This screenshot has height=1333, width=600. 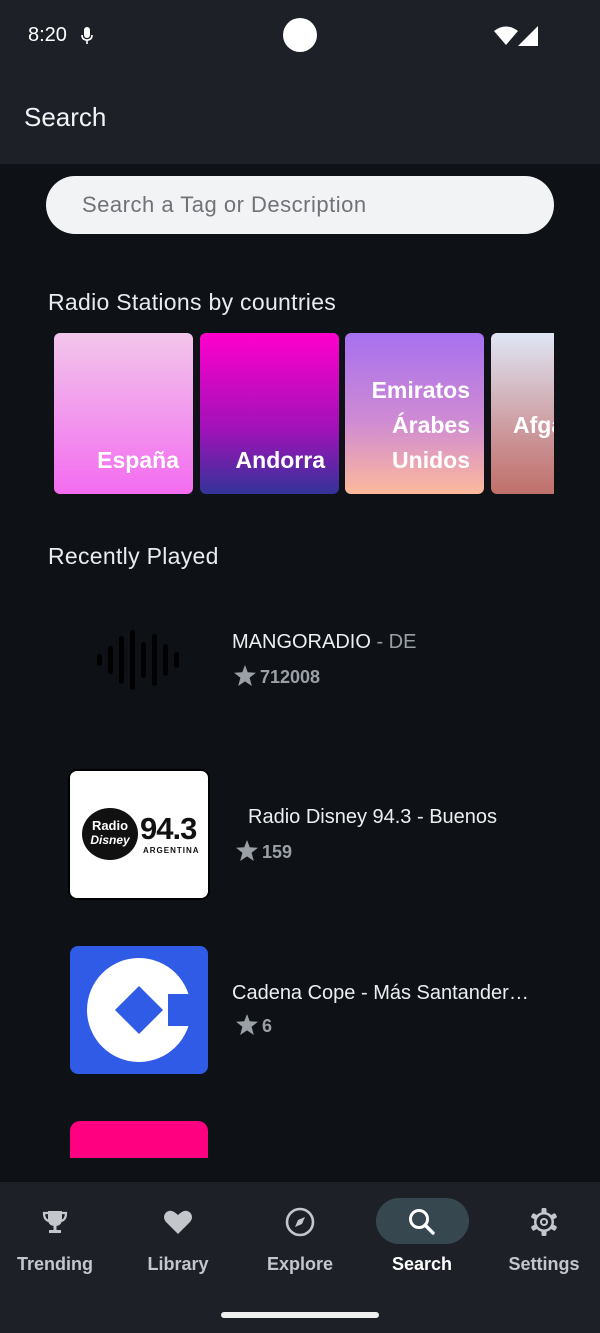 I want to click on compass-icon, so click(x=300, y=1222).